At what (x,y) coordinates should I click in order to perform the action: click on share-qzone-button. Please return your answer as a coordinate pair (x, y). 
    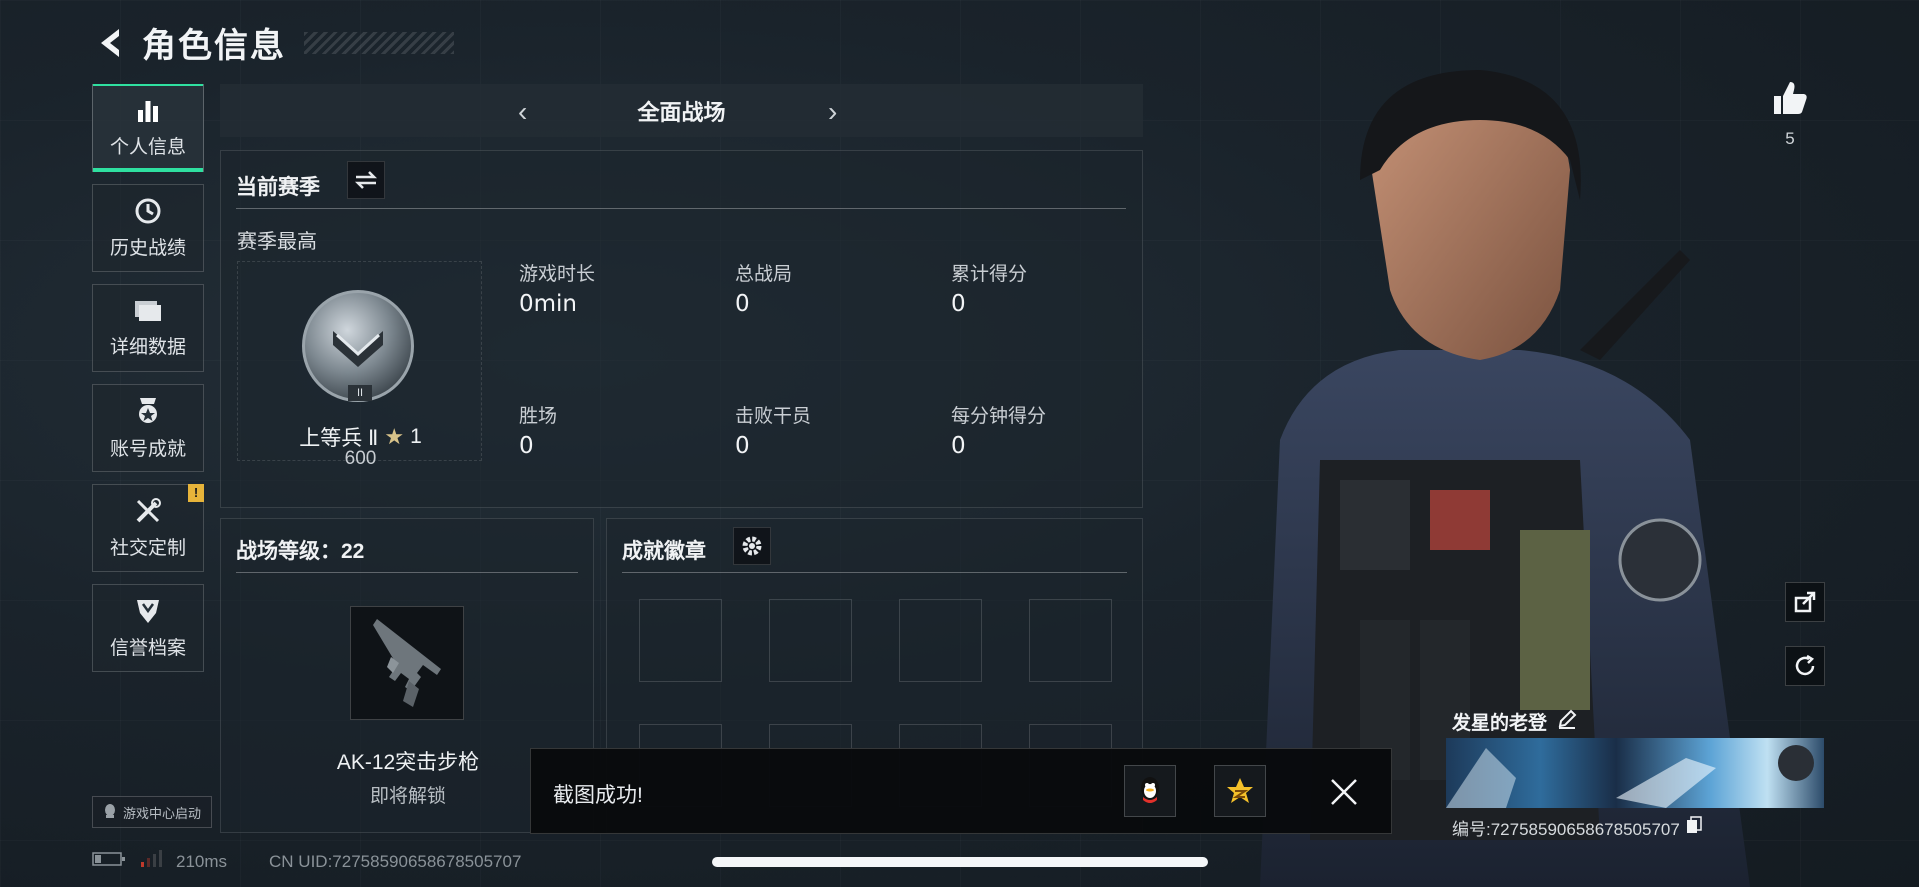
    Looking at the image, I should click on (1240, 791).